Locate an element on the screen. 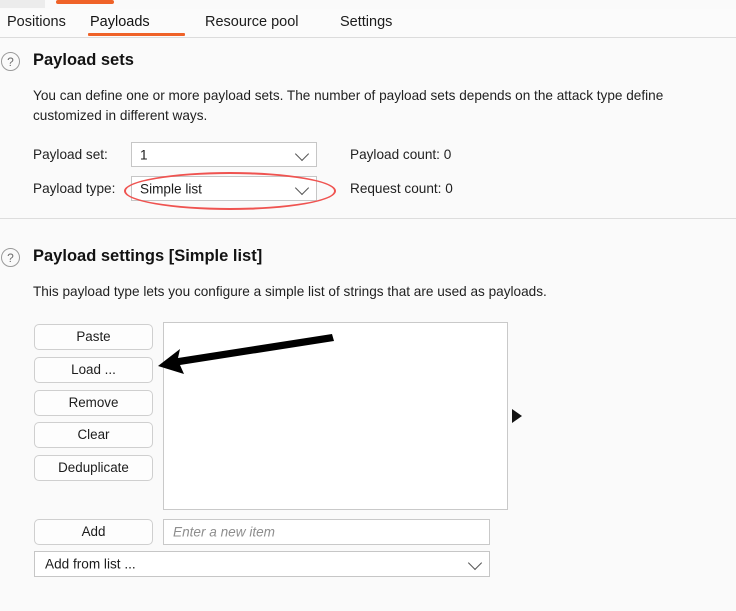  payload-set-label: Payload set: is located at coordinates (70, 154).